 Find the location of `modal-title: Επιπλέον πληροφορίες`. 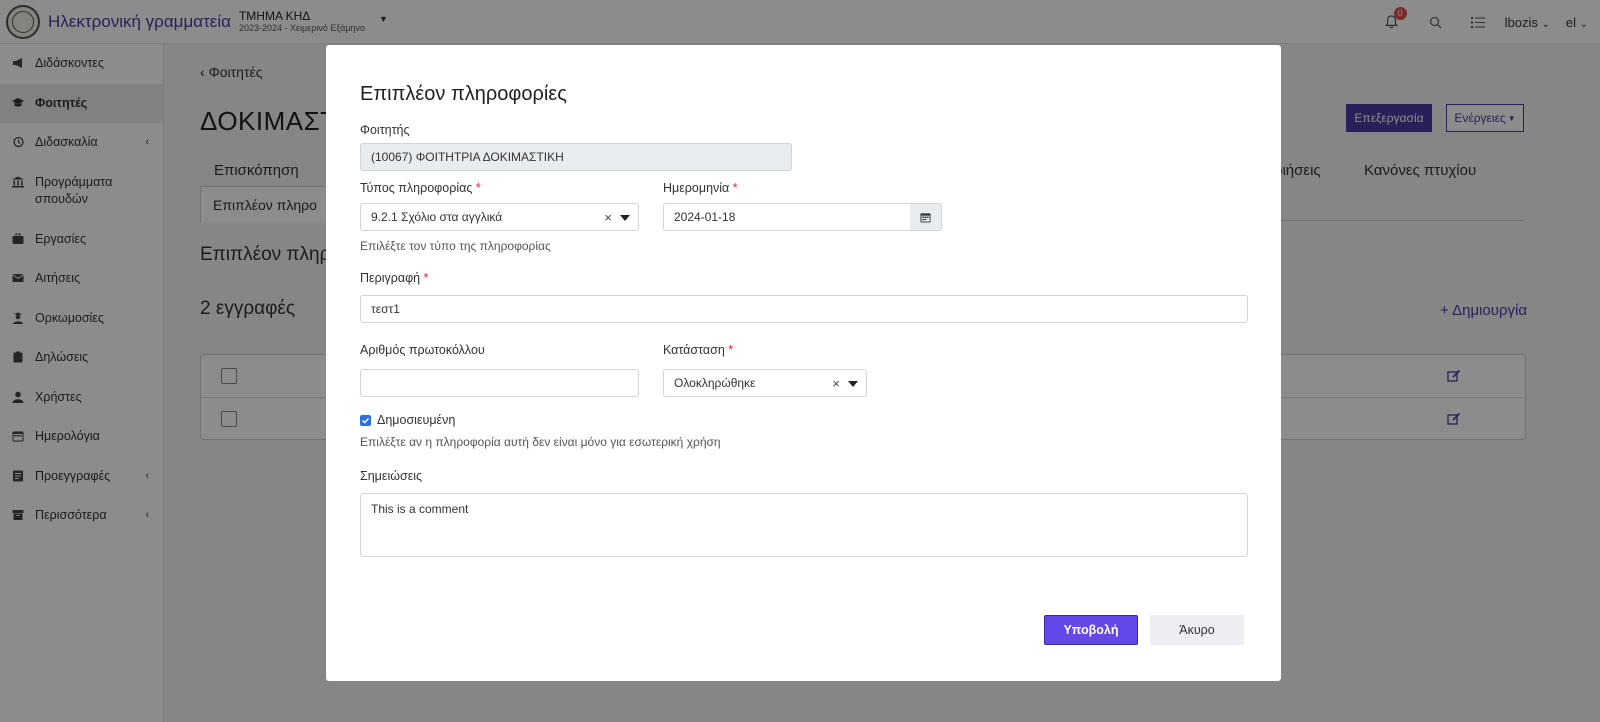

modal-title: Επιπλέον πληροφορίες is located at coordinates (463, 94).